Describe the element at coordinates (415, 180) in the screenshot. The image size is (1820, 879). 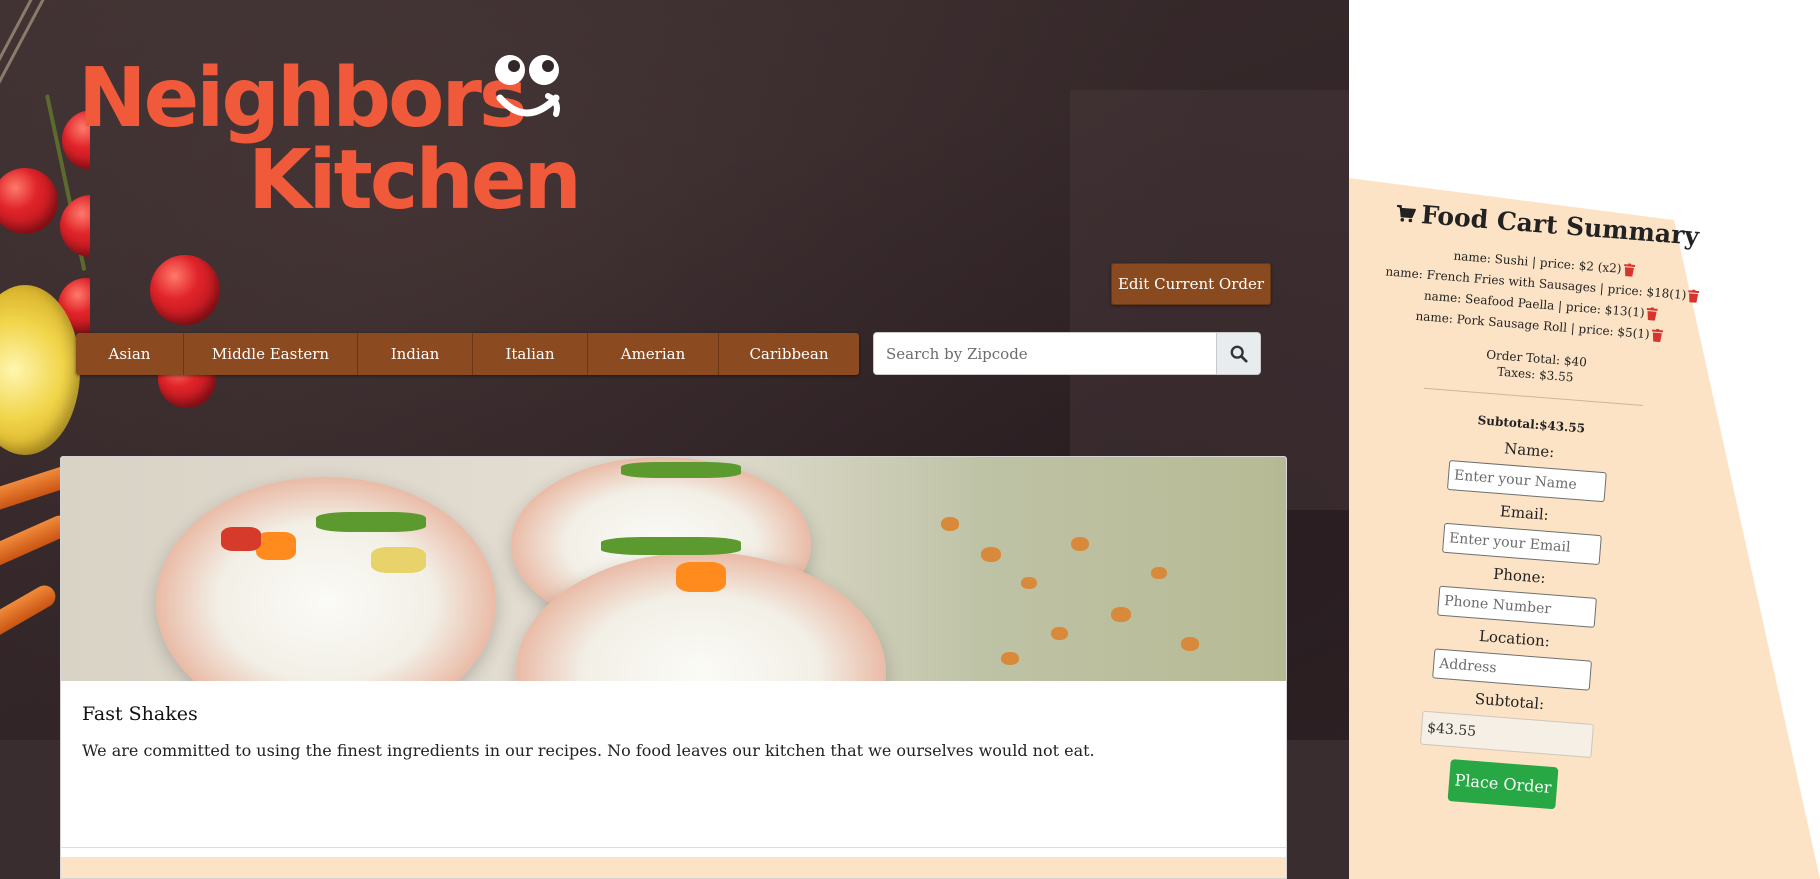
I see `logo-text-line2: Kitchen` at that location.